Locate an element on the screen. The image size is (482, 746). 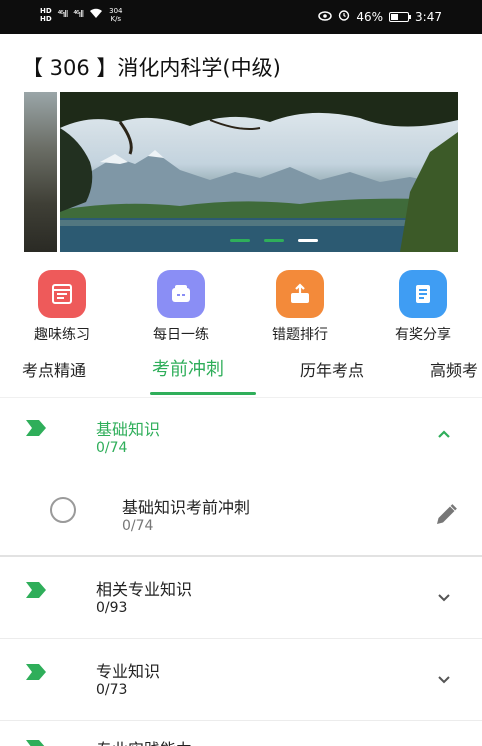
section-related-knowledge: 相关专业知识 0/93 is located at coordinates (241, 601).